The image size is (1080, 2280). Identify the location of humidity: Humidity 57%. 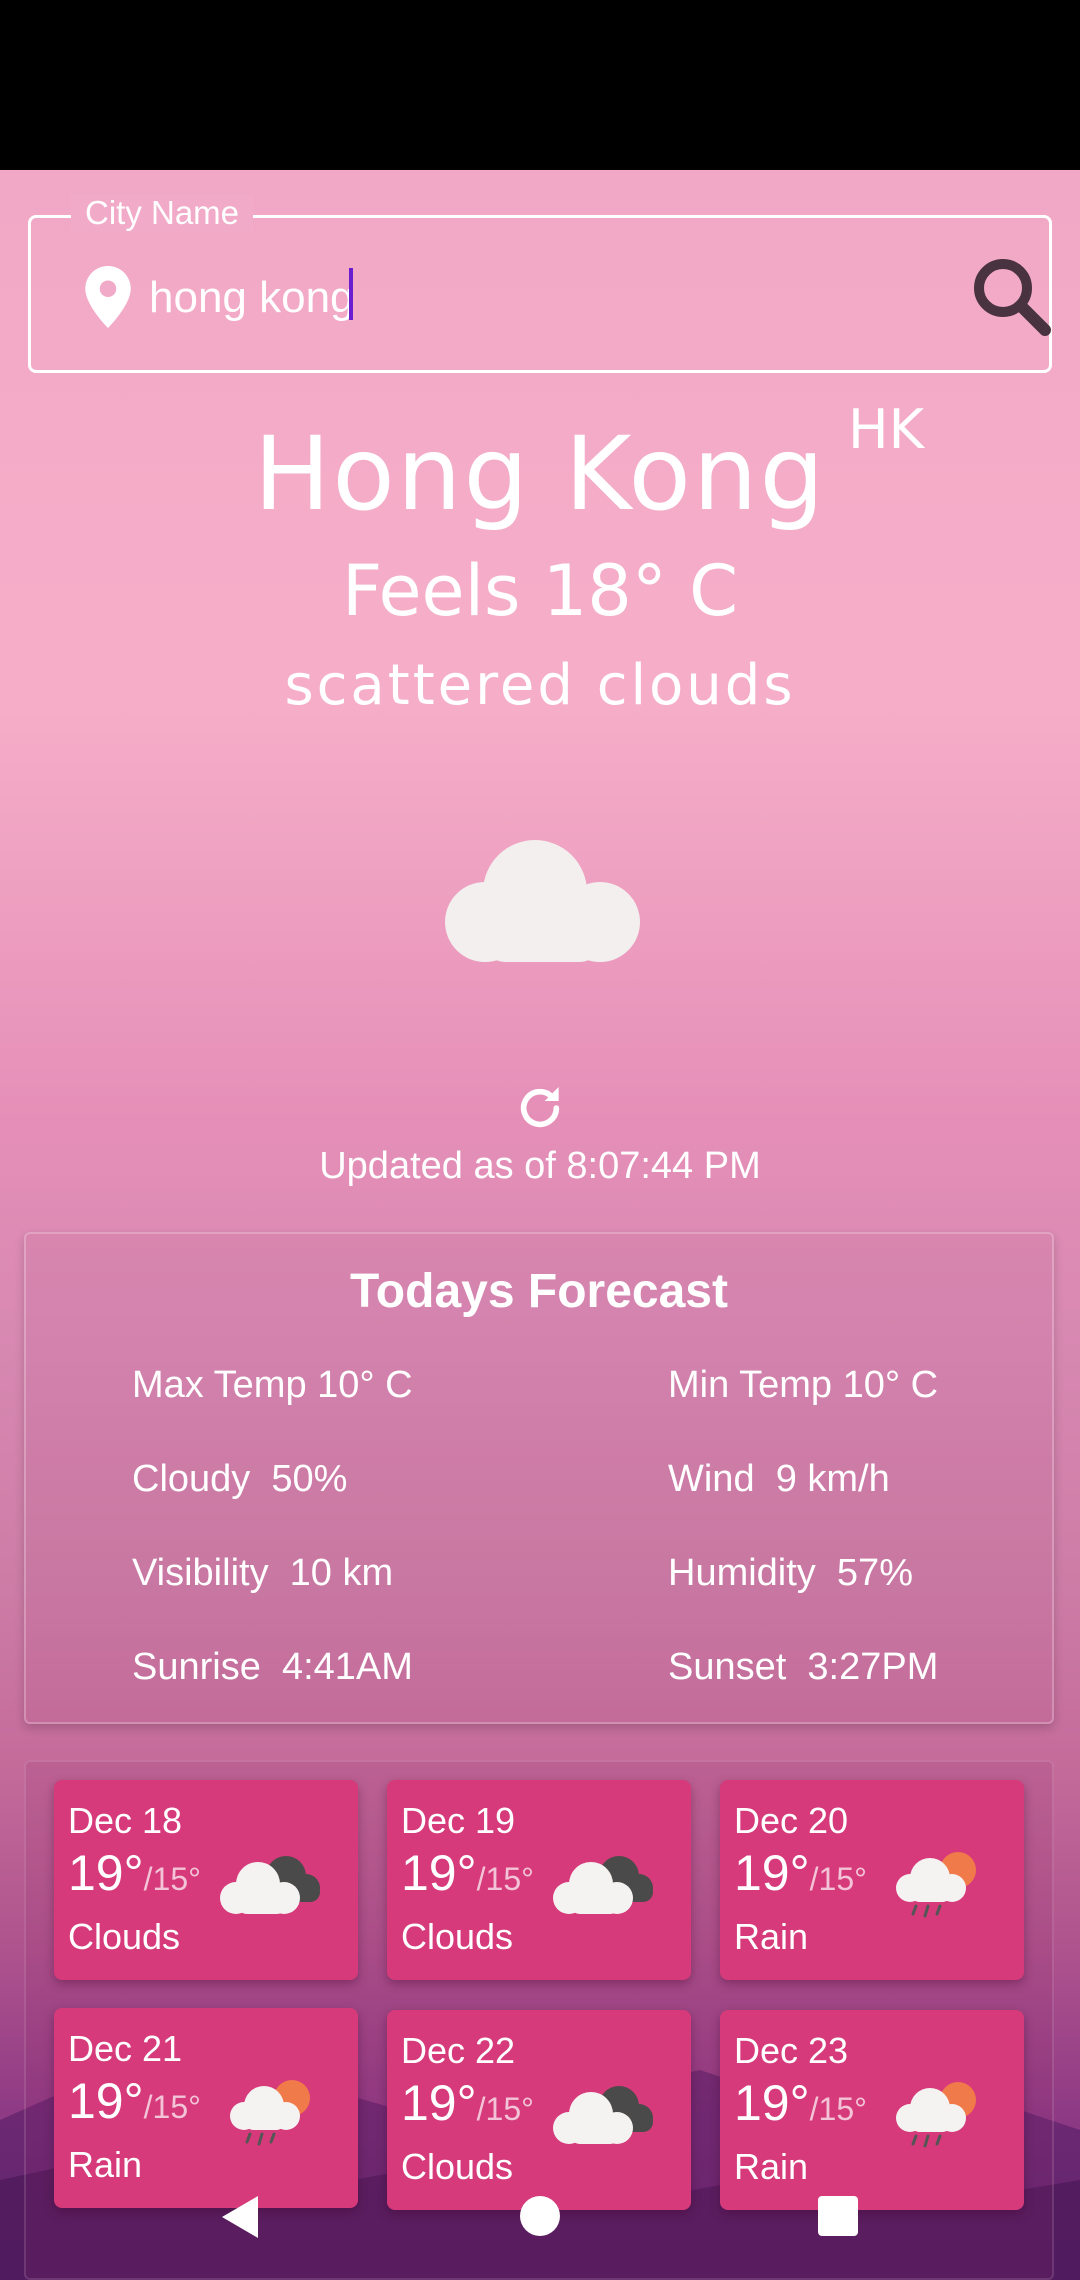
(790, 1573).